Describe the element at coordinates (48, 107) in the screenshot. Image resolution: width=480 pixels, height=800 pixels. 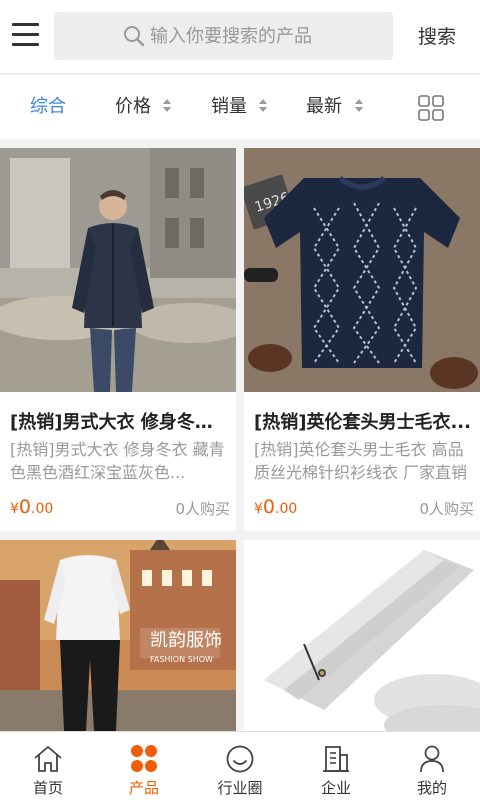
I see `sort-comprehensive: 综合` at that location.